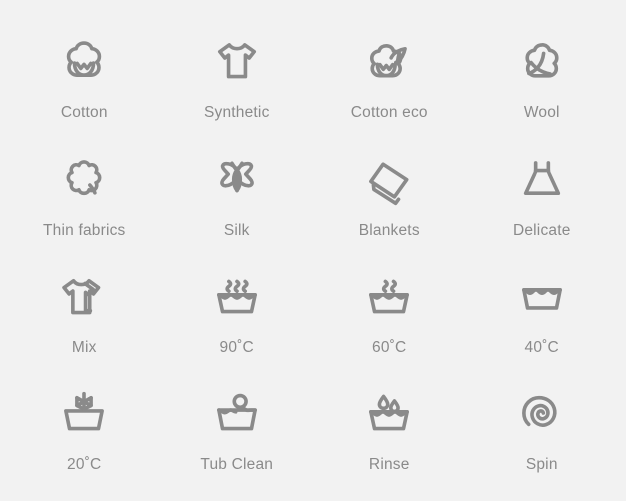 This screenshot has height=501, width=626. What do you see at coordinates (84, 415) in the screenshot?
I see `wash-tub-snowflake-icon` at bounding box center [84, 415].